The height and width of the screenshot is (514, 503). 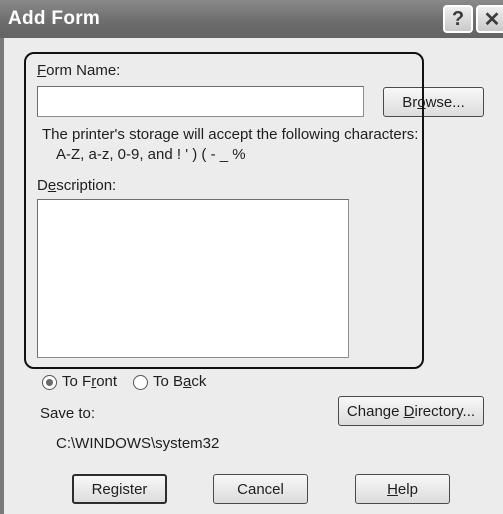 What do you see at coordinates (375, 411) in the screenshot?
I see `change-directory-label-start: Change` at bounding box center [375, 411].